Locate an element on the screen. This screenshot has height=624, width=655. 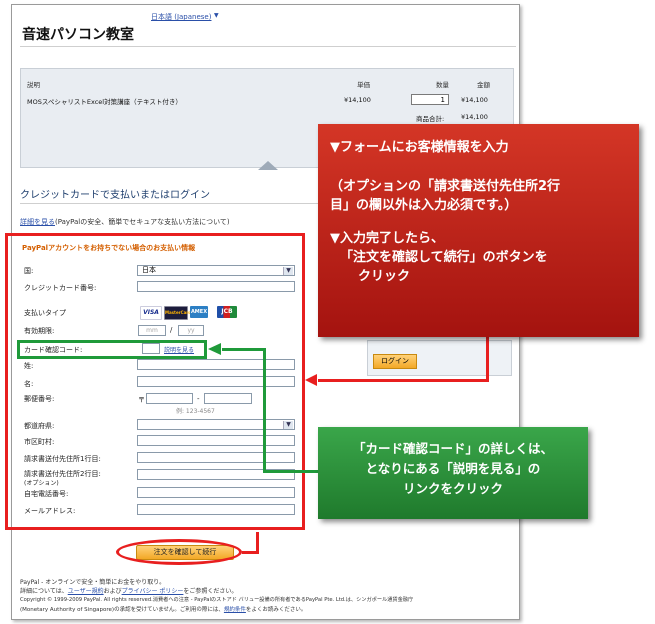
col-quantity: 数量 is located at coordinates (442, 85).